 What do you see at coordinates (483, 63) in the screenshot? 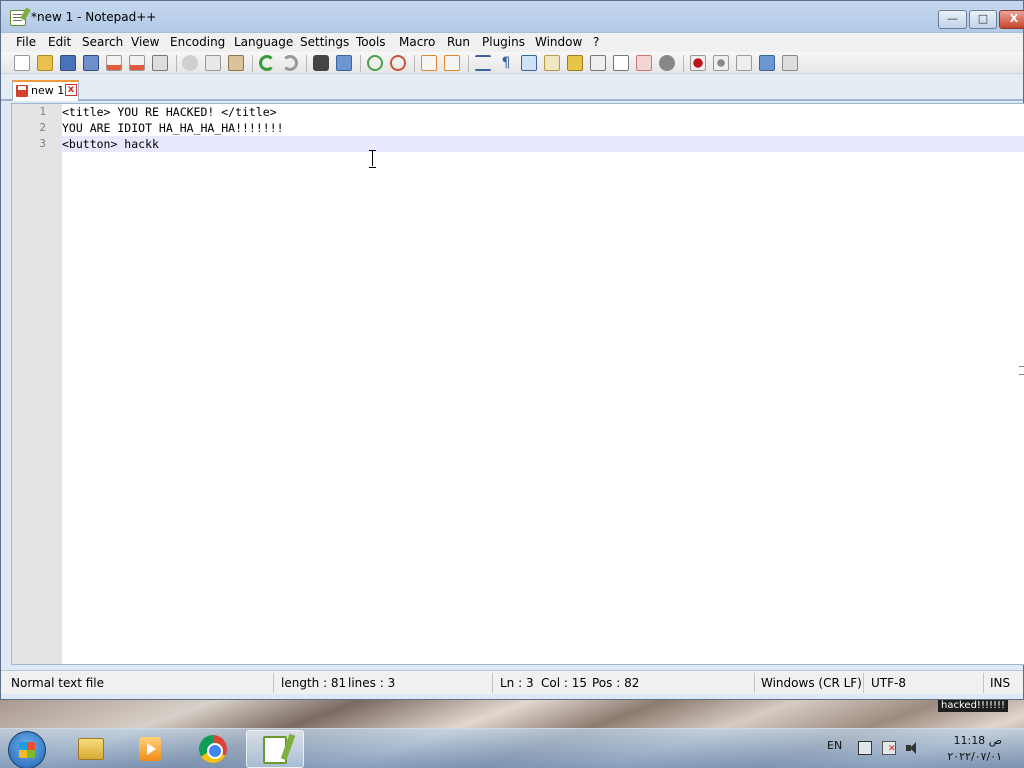
I see `word-wrap-icon` at bounding box center [483, 63].